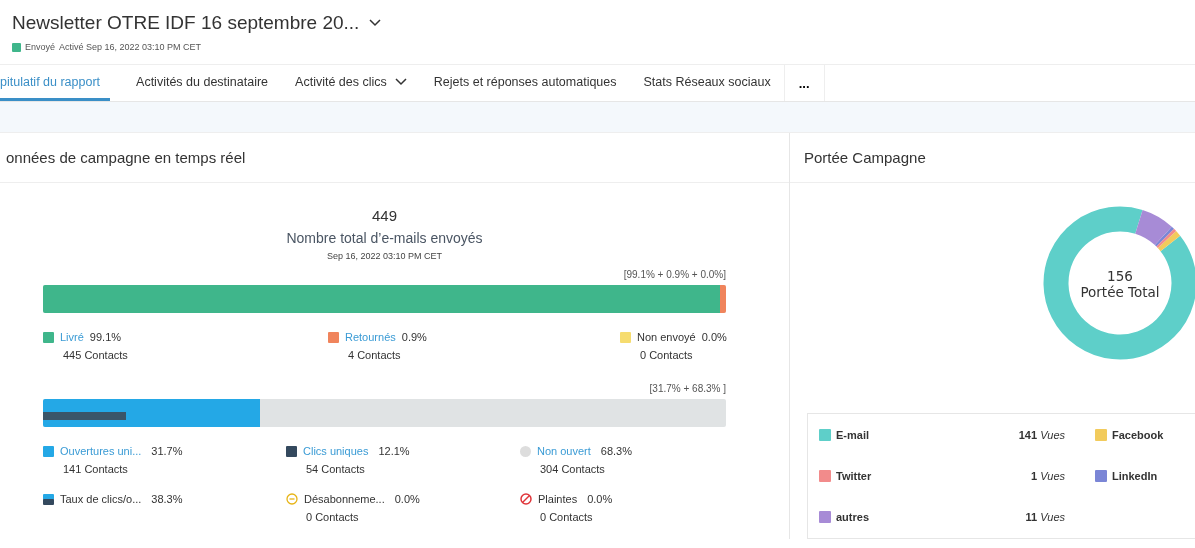  What do you see at coordinates (40, 47) in the screenshot?
I see `status-label: Envoyé` at bounding box center [40, 47].